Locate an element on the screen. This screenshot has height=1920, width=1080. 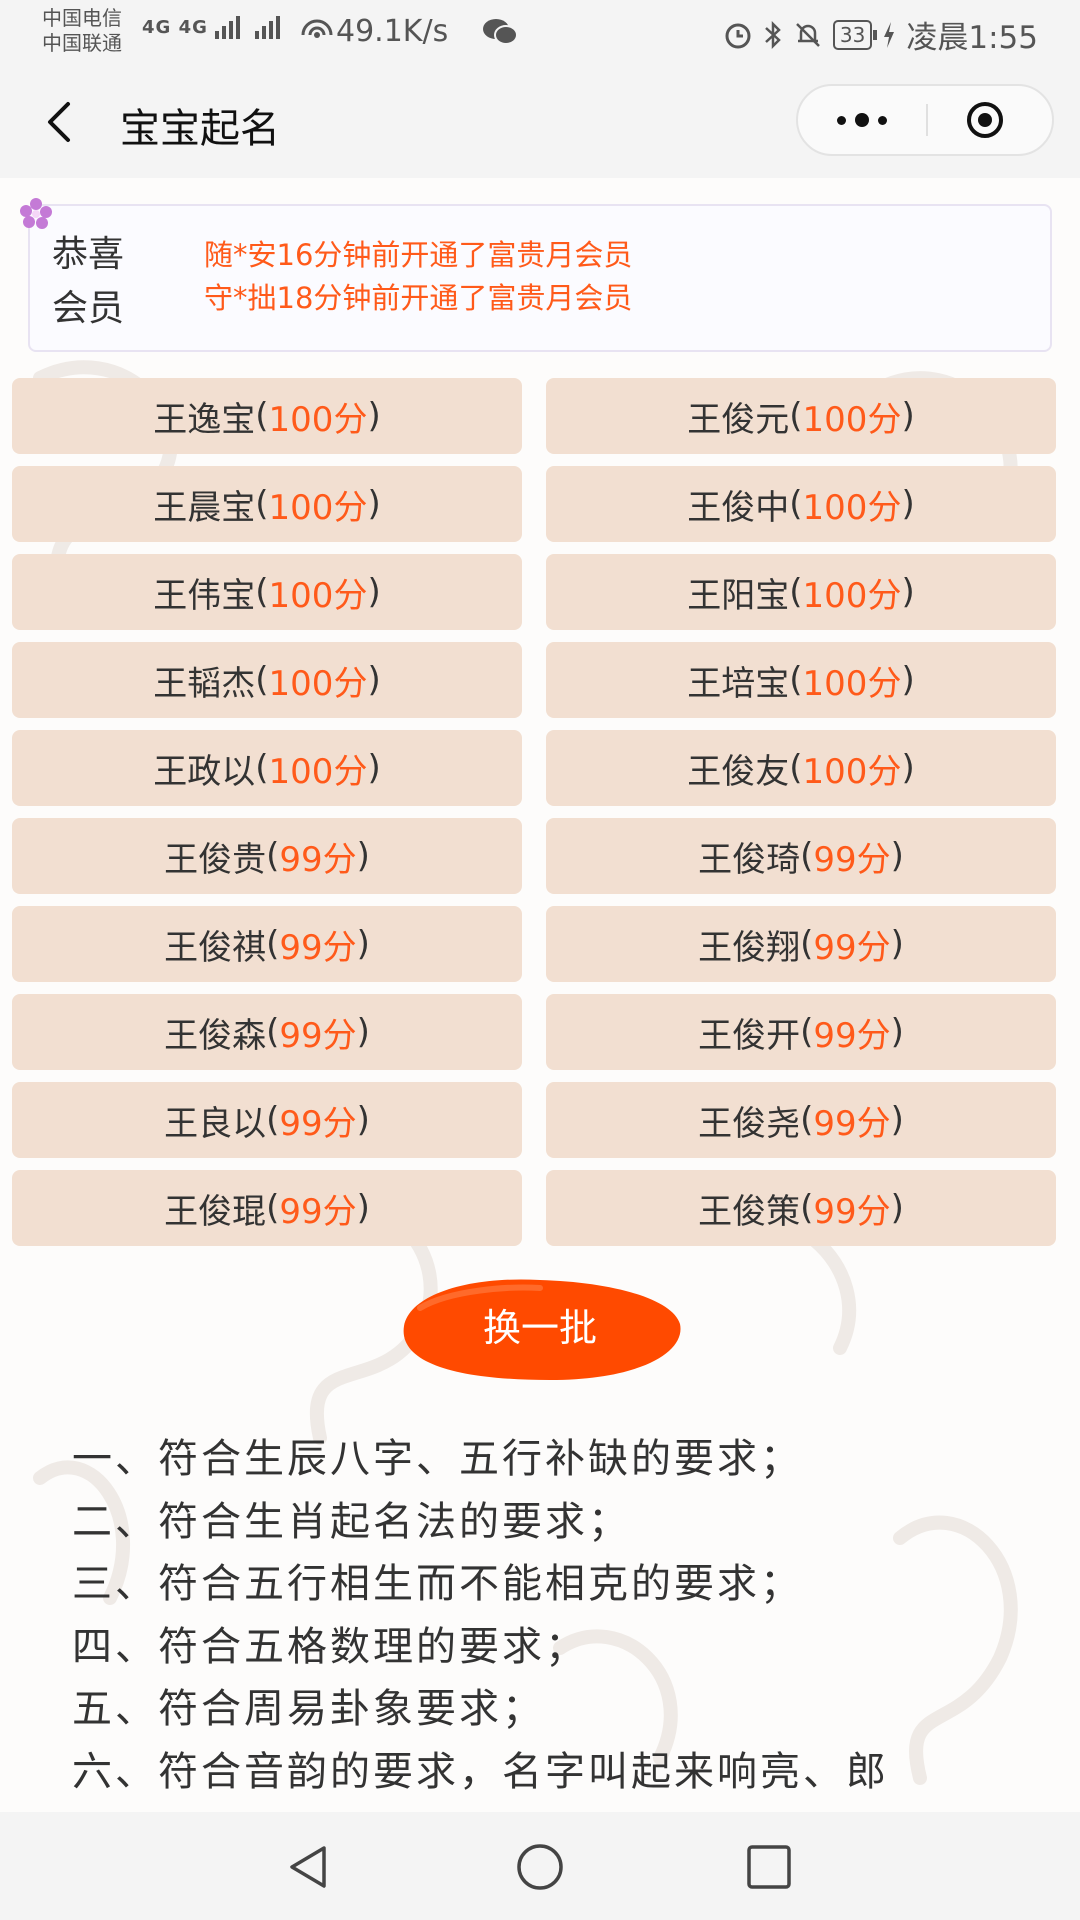
mini-program-capsule is located at coordinates (925, 120).